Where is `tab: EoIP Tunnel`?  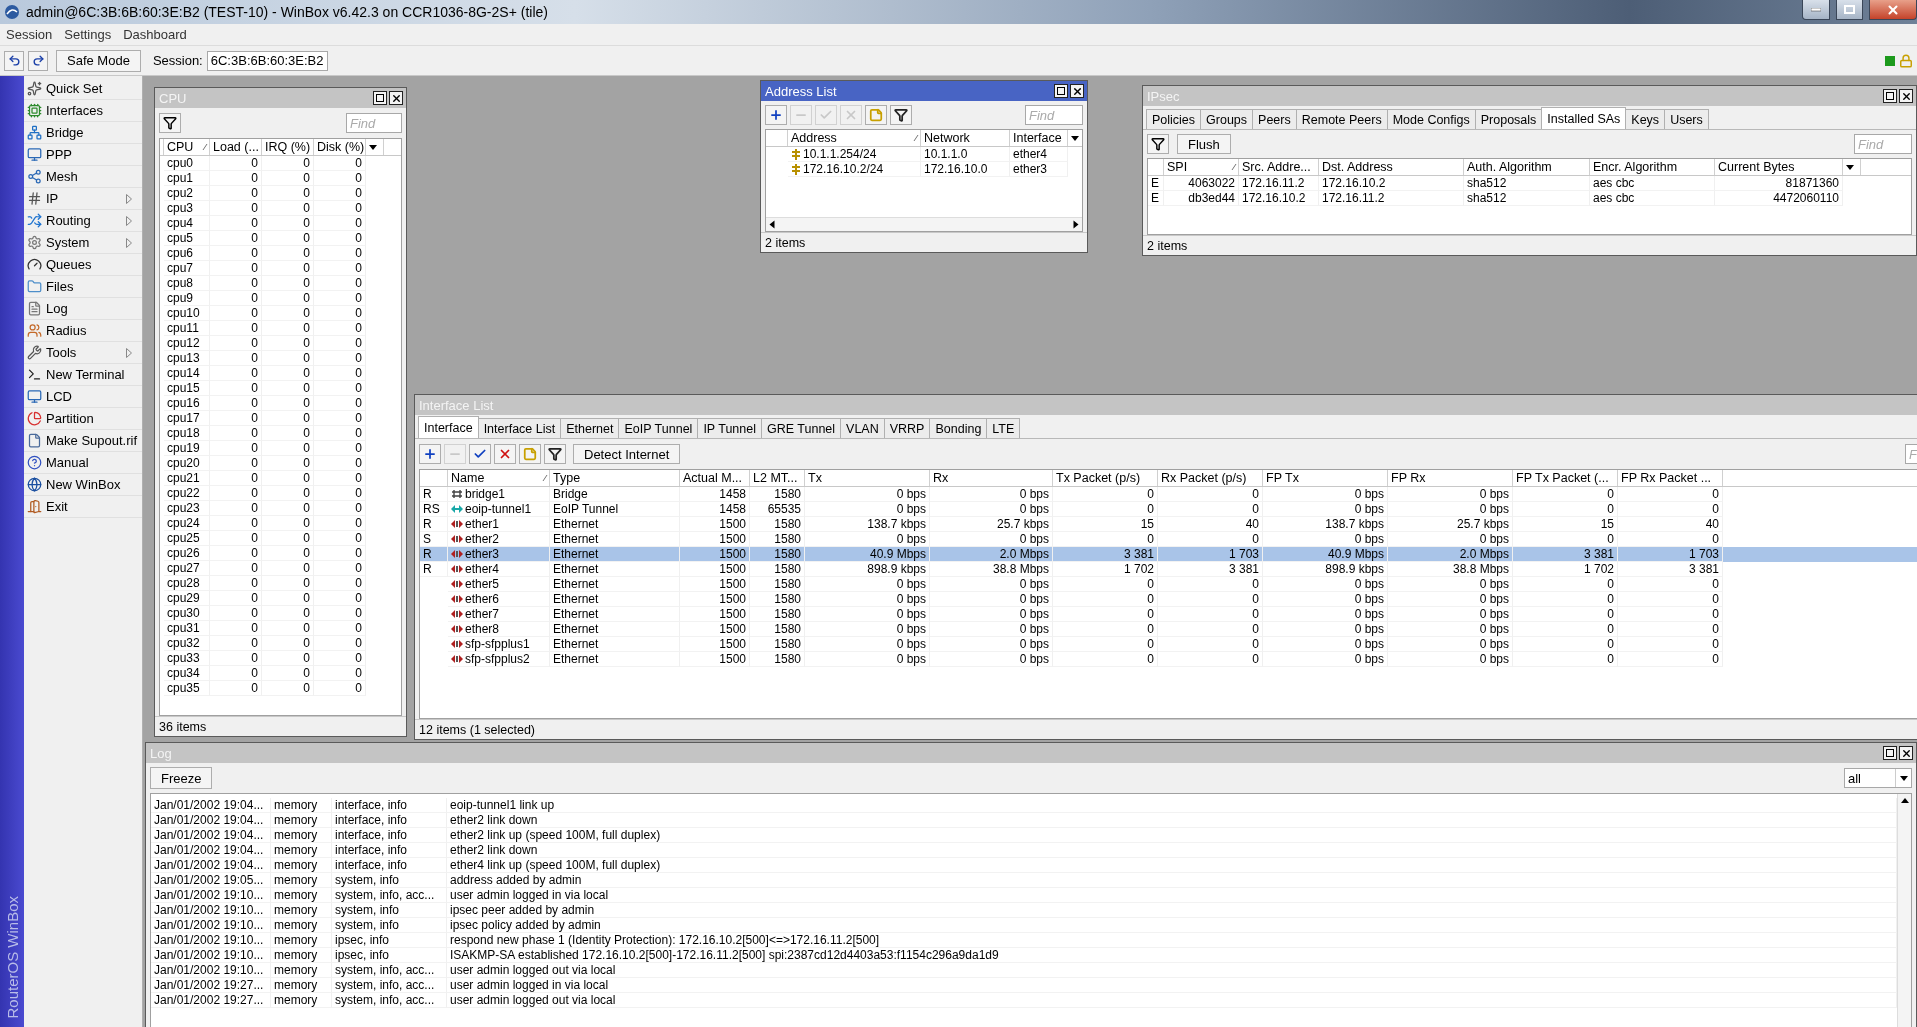 tab: EoIP Tunnel is located at coordinates (658, 428).